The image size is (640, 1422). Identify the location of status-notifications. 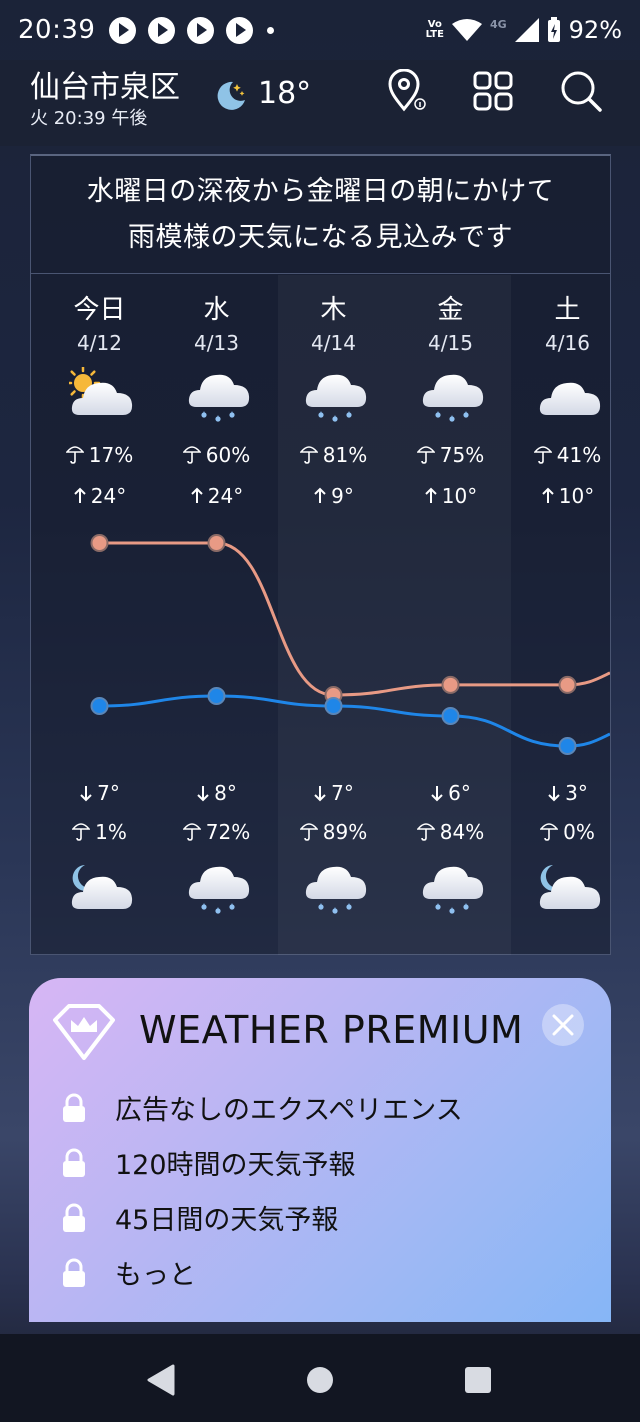
(181, 30).